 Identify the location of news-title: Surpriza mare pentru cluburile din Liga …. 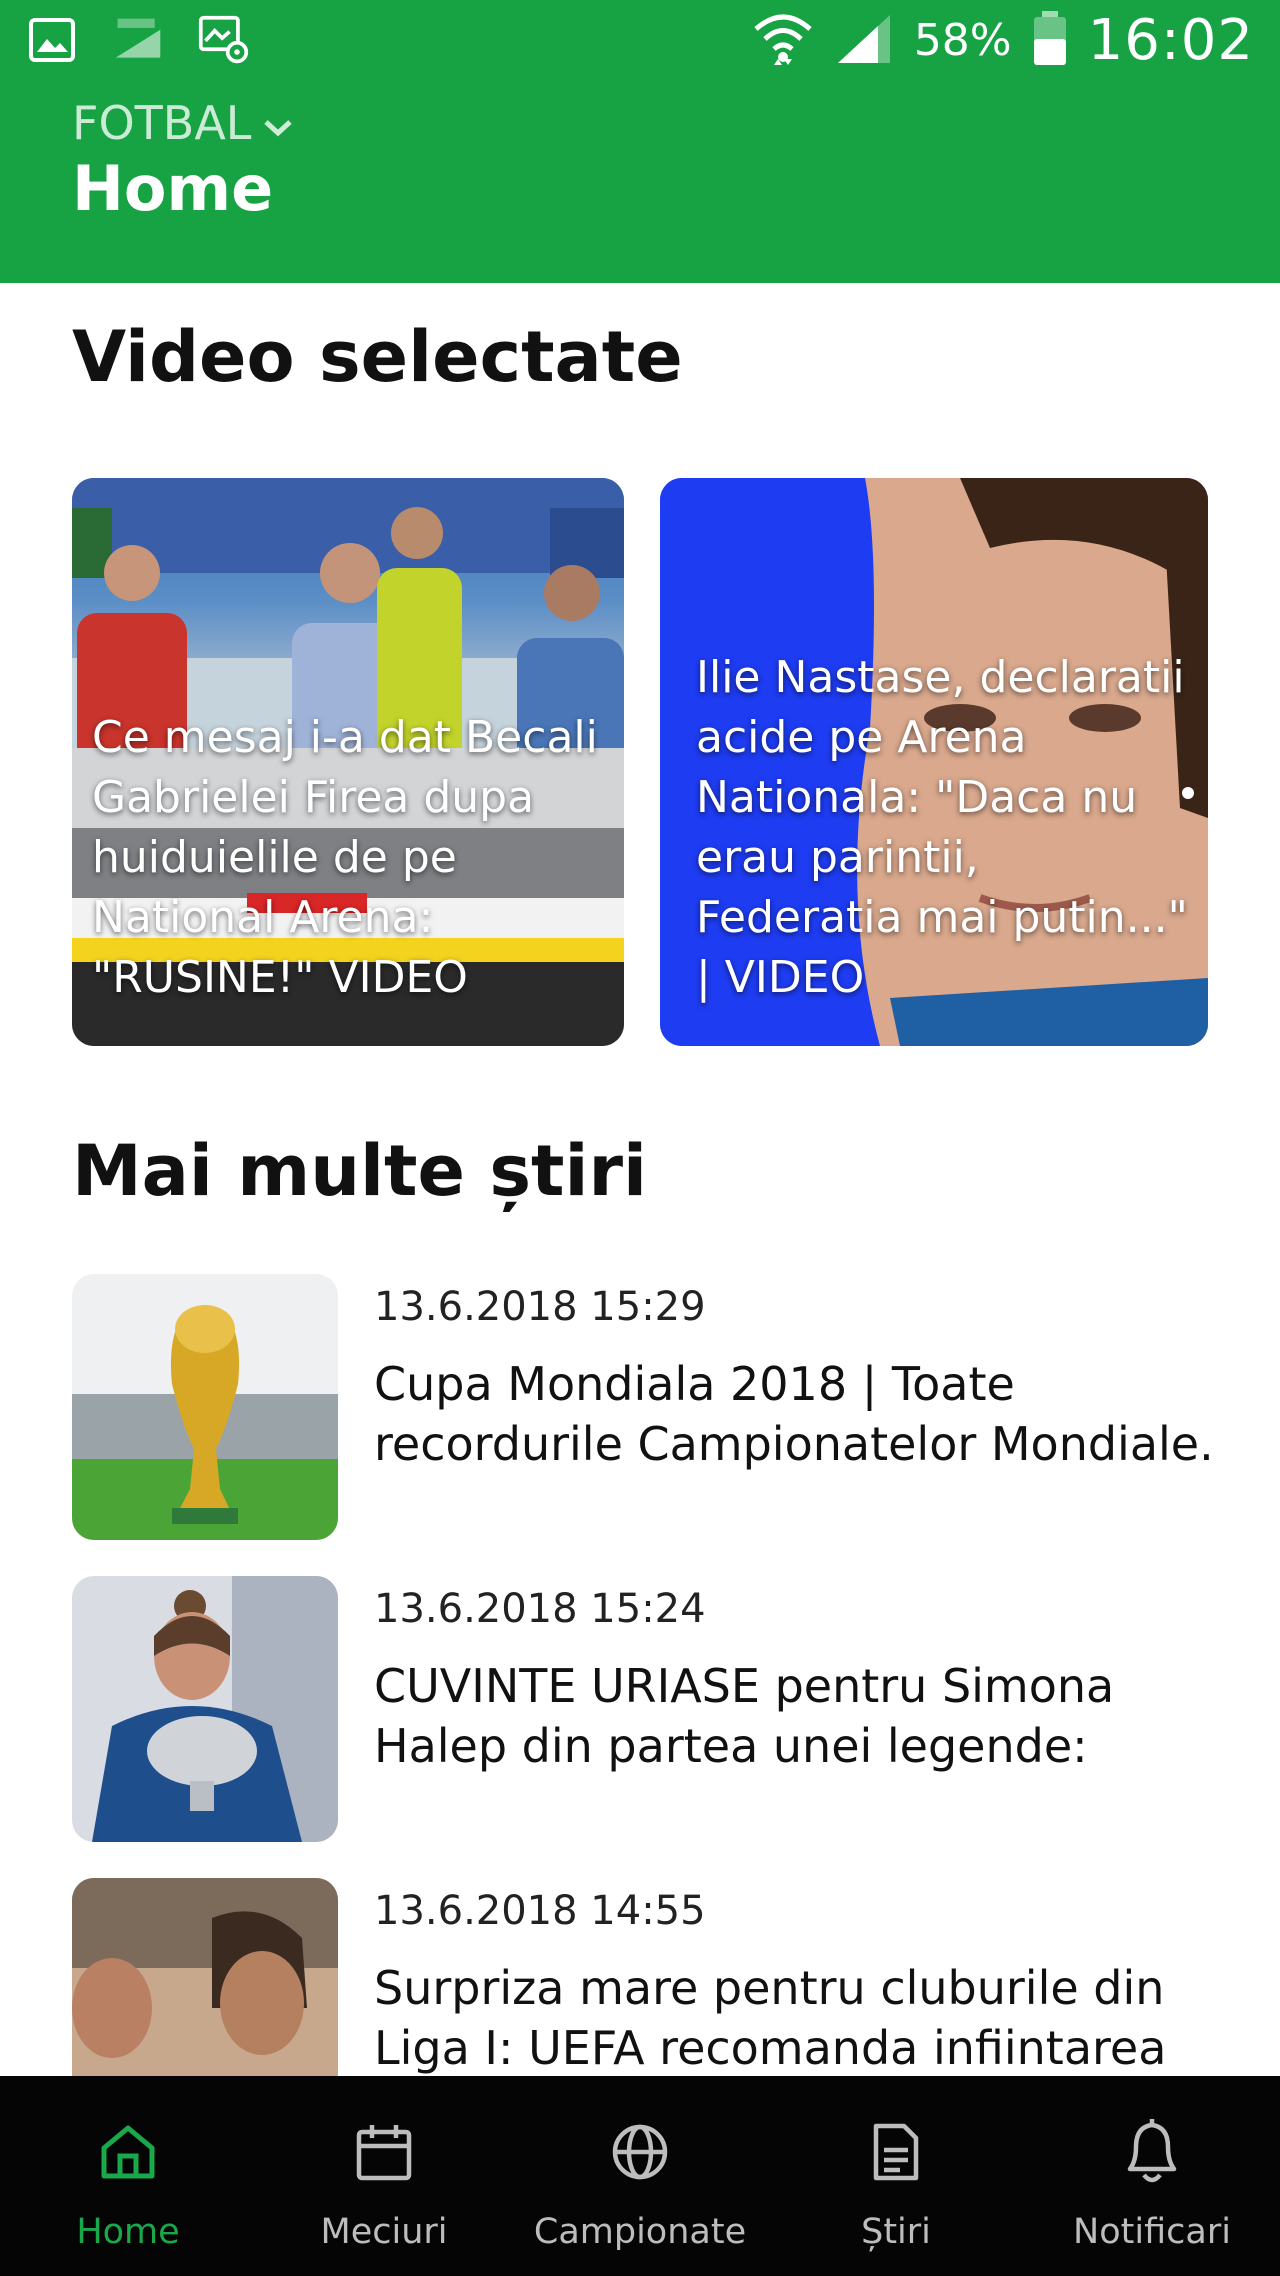
(770, 2018).